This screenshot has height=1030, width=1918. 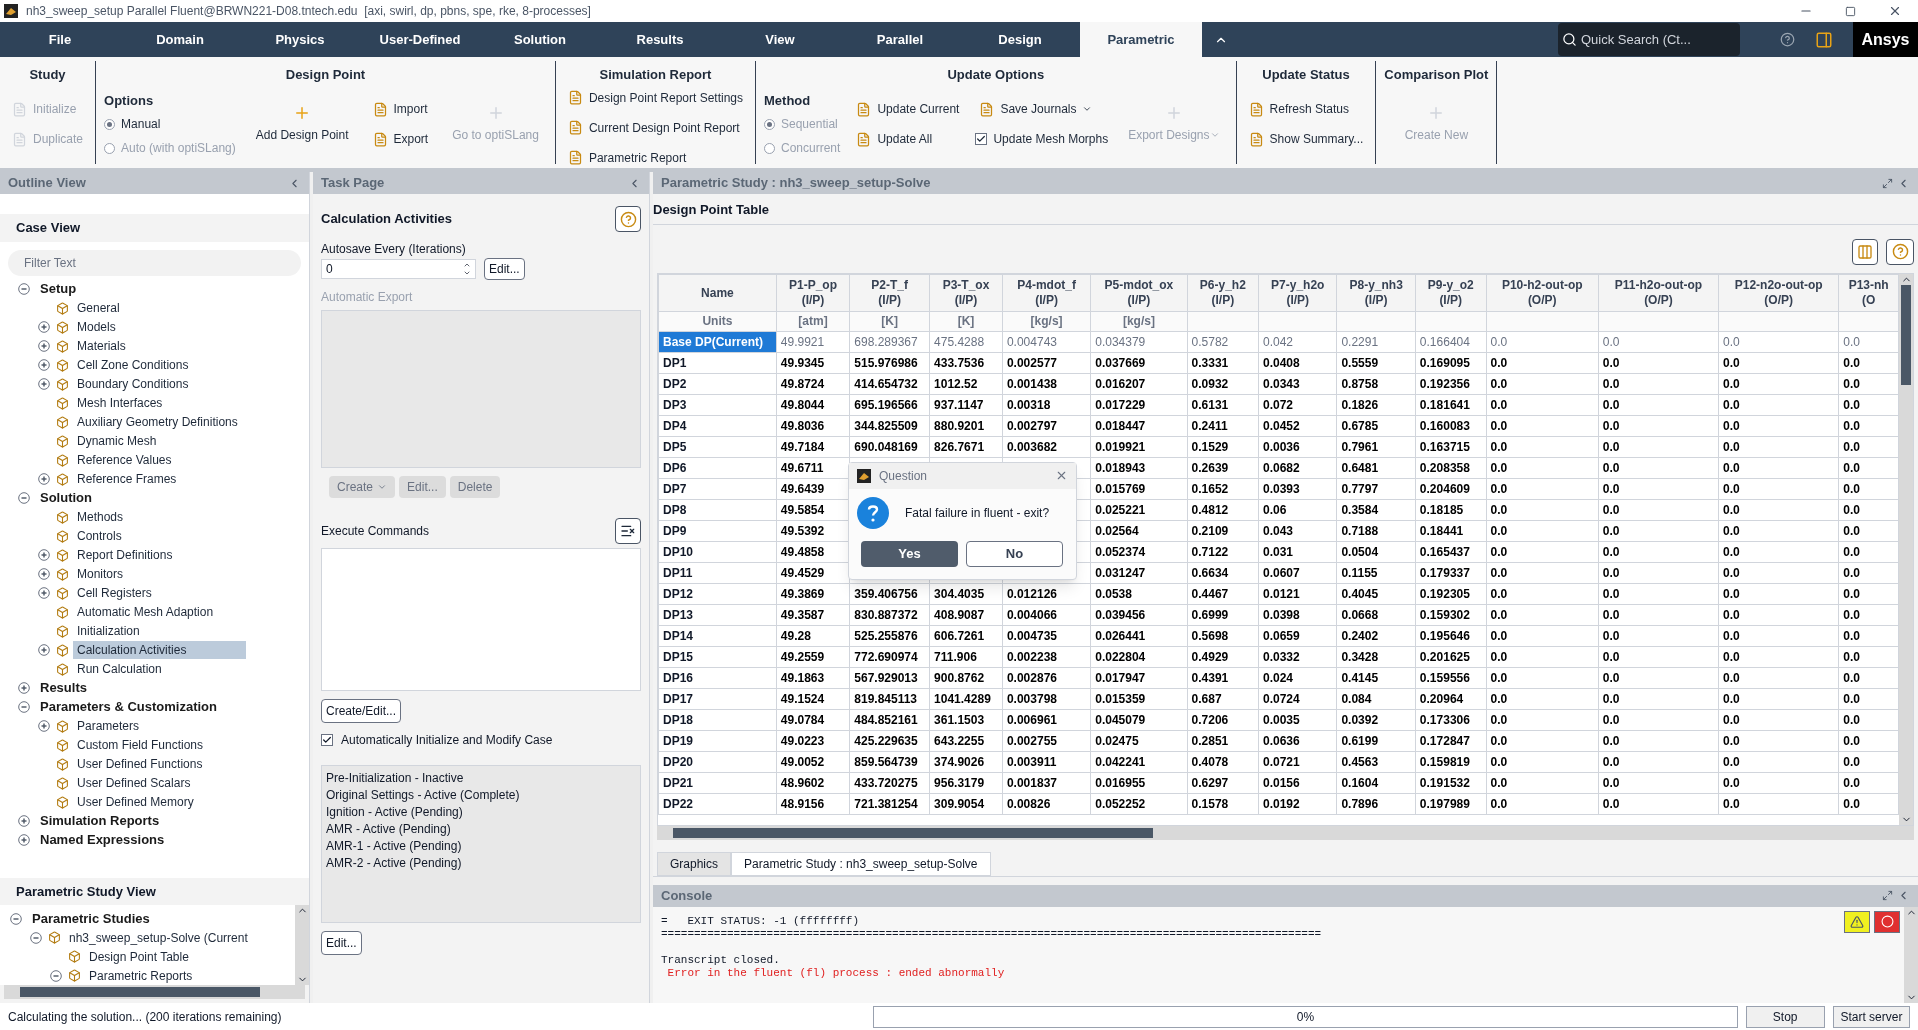 What do you see at coordinates (1020, 39) in the screenshot?
I see `menu-tab: Design` at bounding box center [1020, 39].